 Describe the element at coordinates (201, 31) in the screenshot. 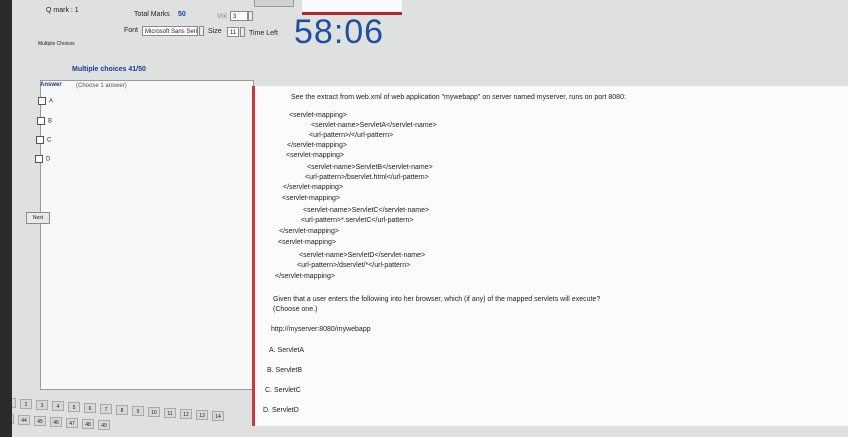

I see `font-select-arrow` at that location.